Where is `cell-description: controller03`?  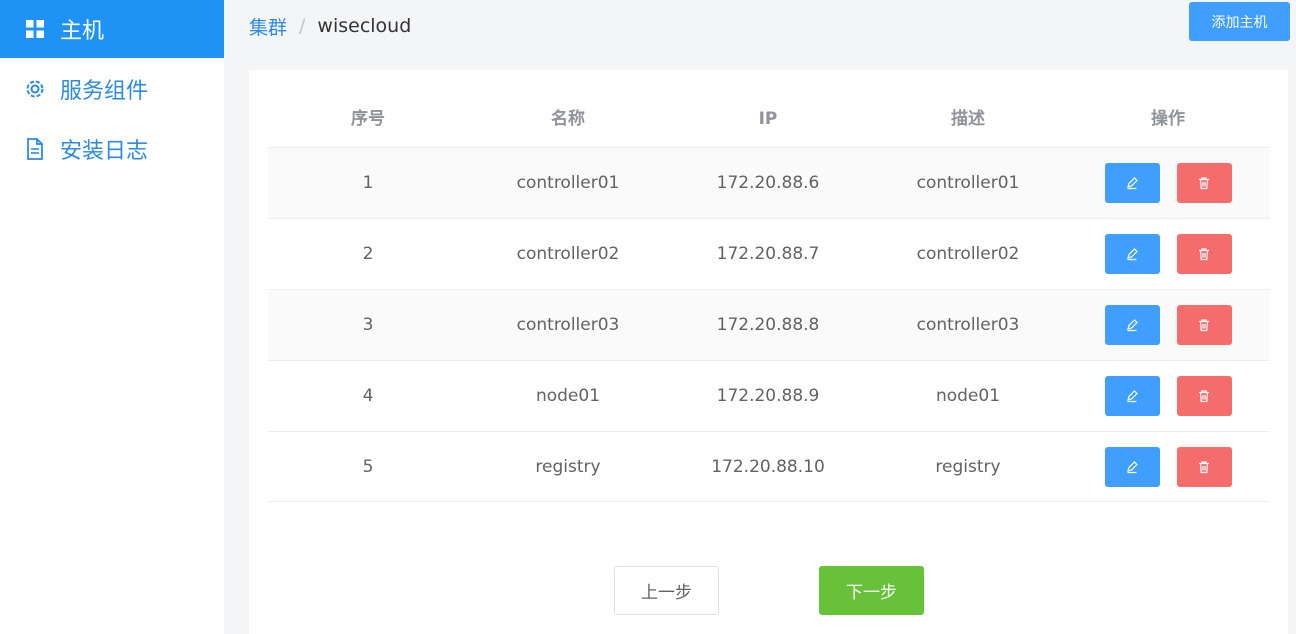
cell-description: controller03 is located at coordinates (968, 325).